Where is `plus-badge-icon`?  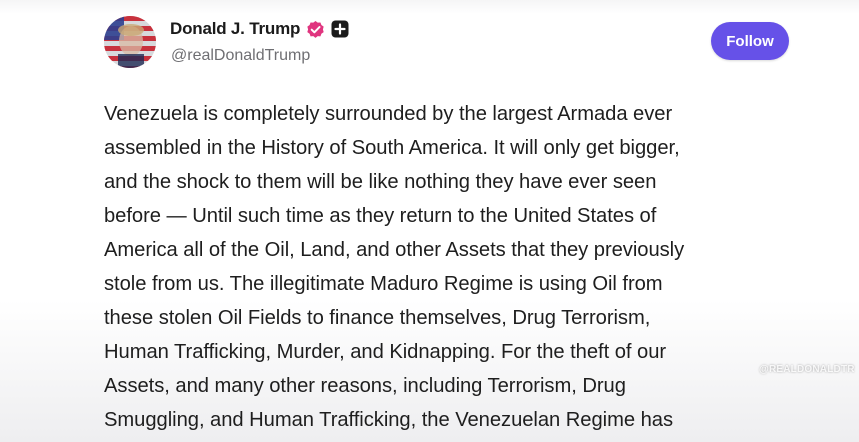 plus-badge-icon is located at coordinates (340, 29).